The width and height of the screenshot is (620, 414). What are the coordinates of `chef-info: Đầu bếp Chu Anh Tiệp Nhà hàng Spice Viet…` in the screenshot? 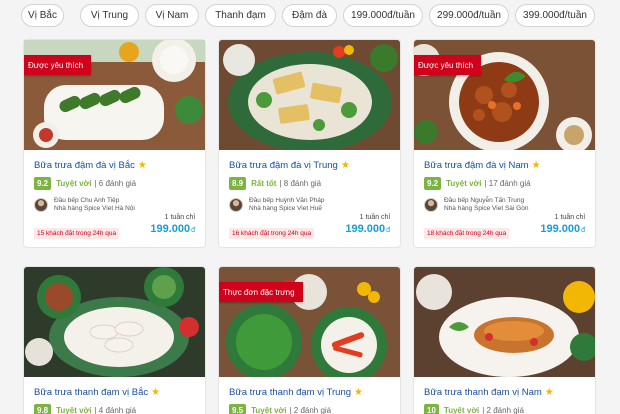 It's located at (84, 205).